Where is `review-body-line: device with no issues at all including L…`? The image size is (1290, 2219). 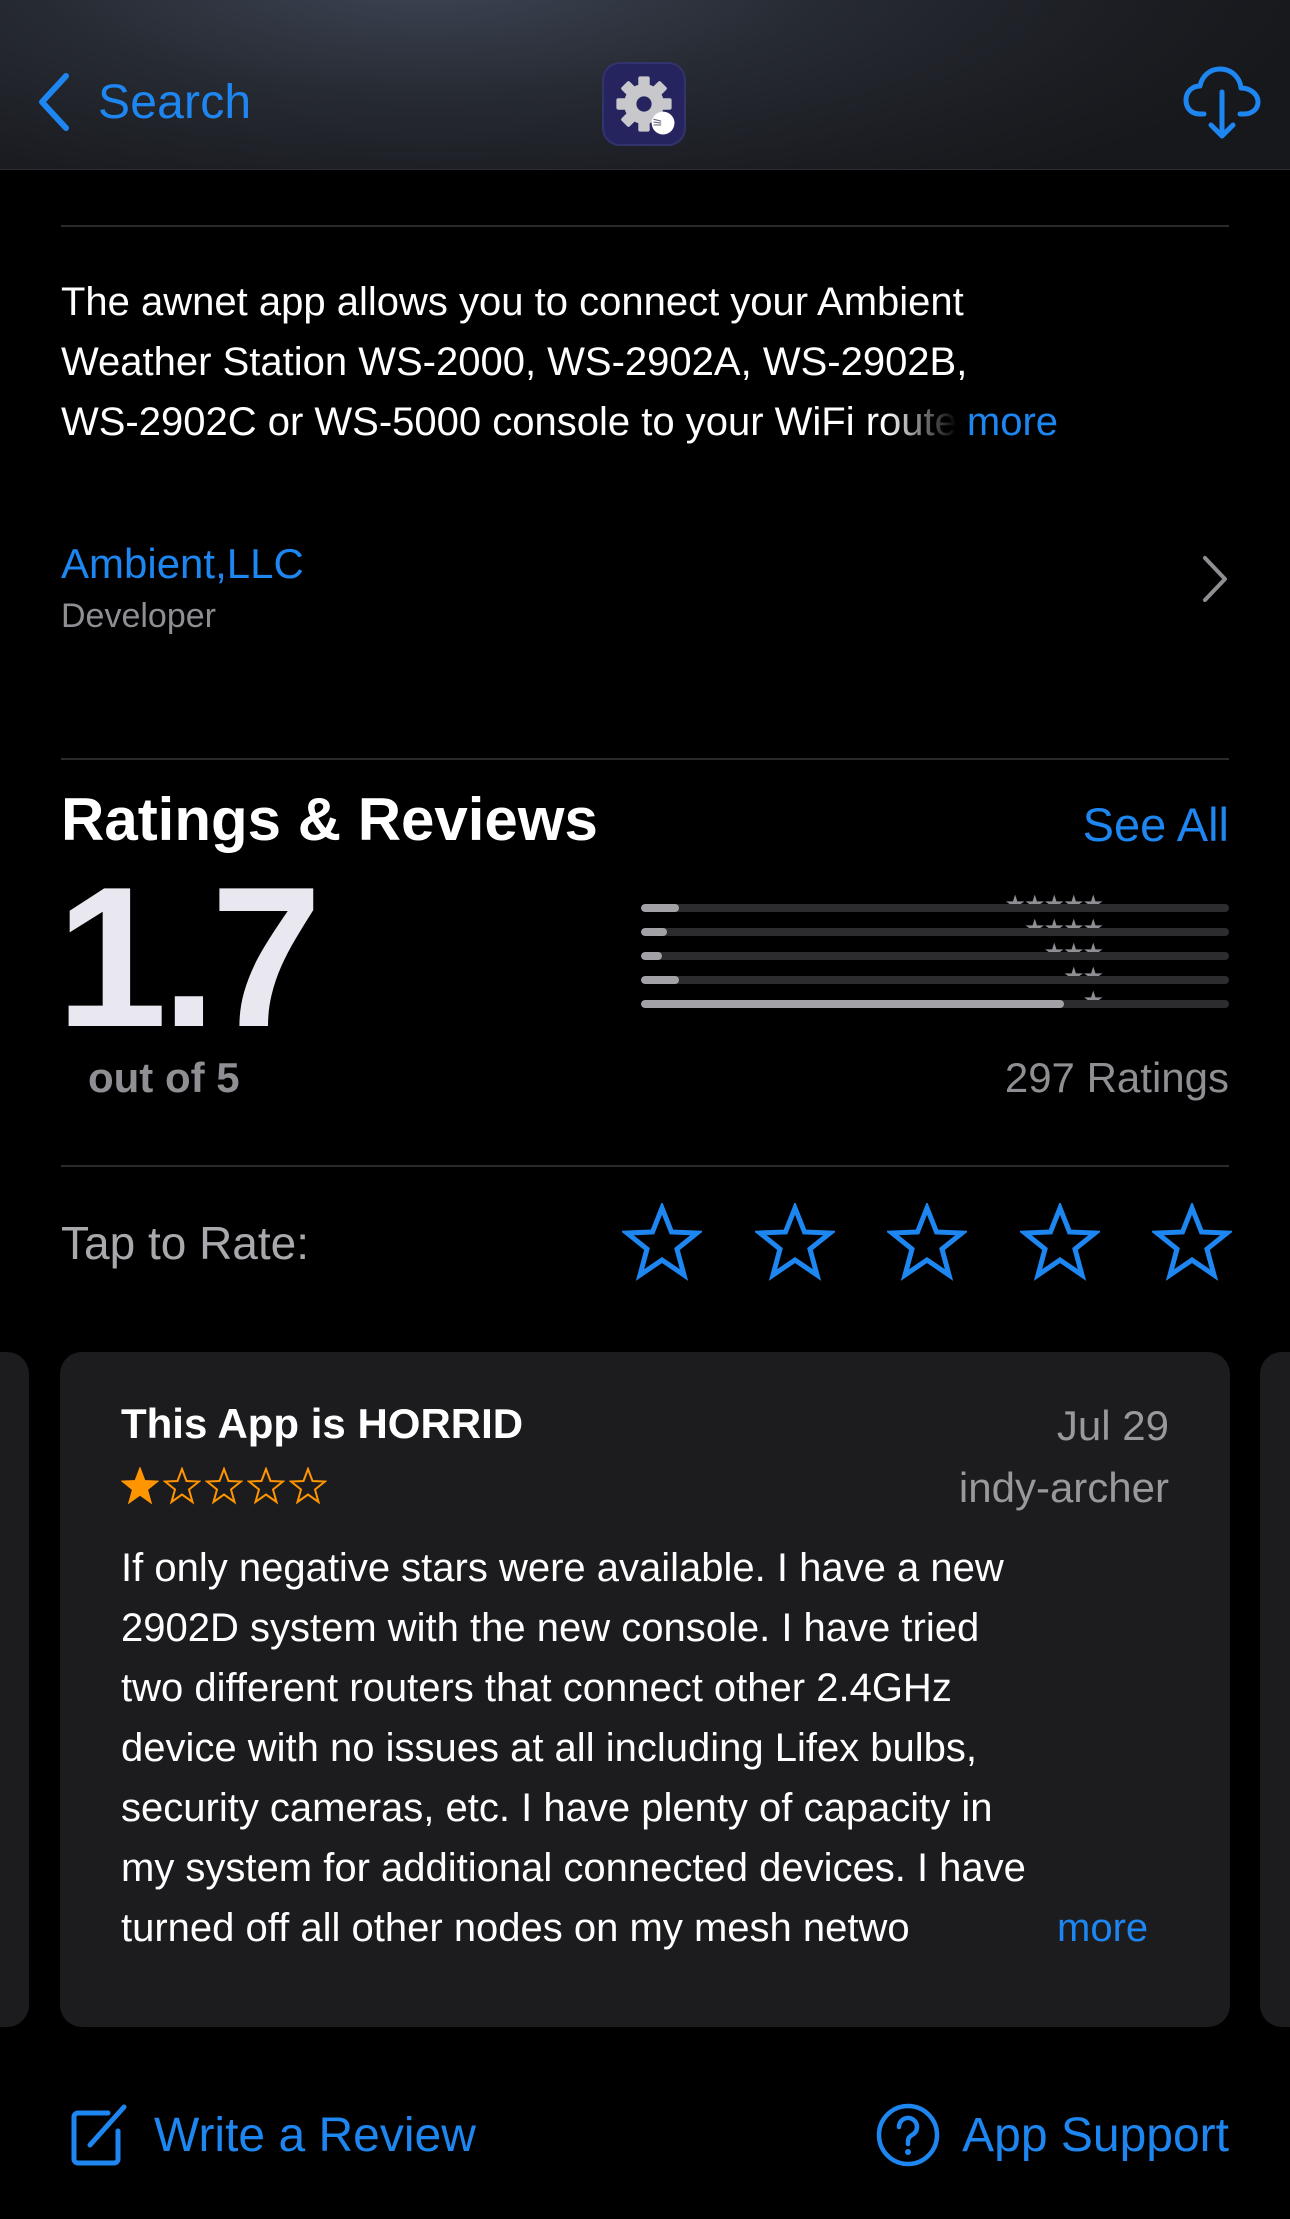
review-body-line: device with no issues at all including L… is located at coordinates (549, 1748).